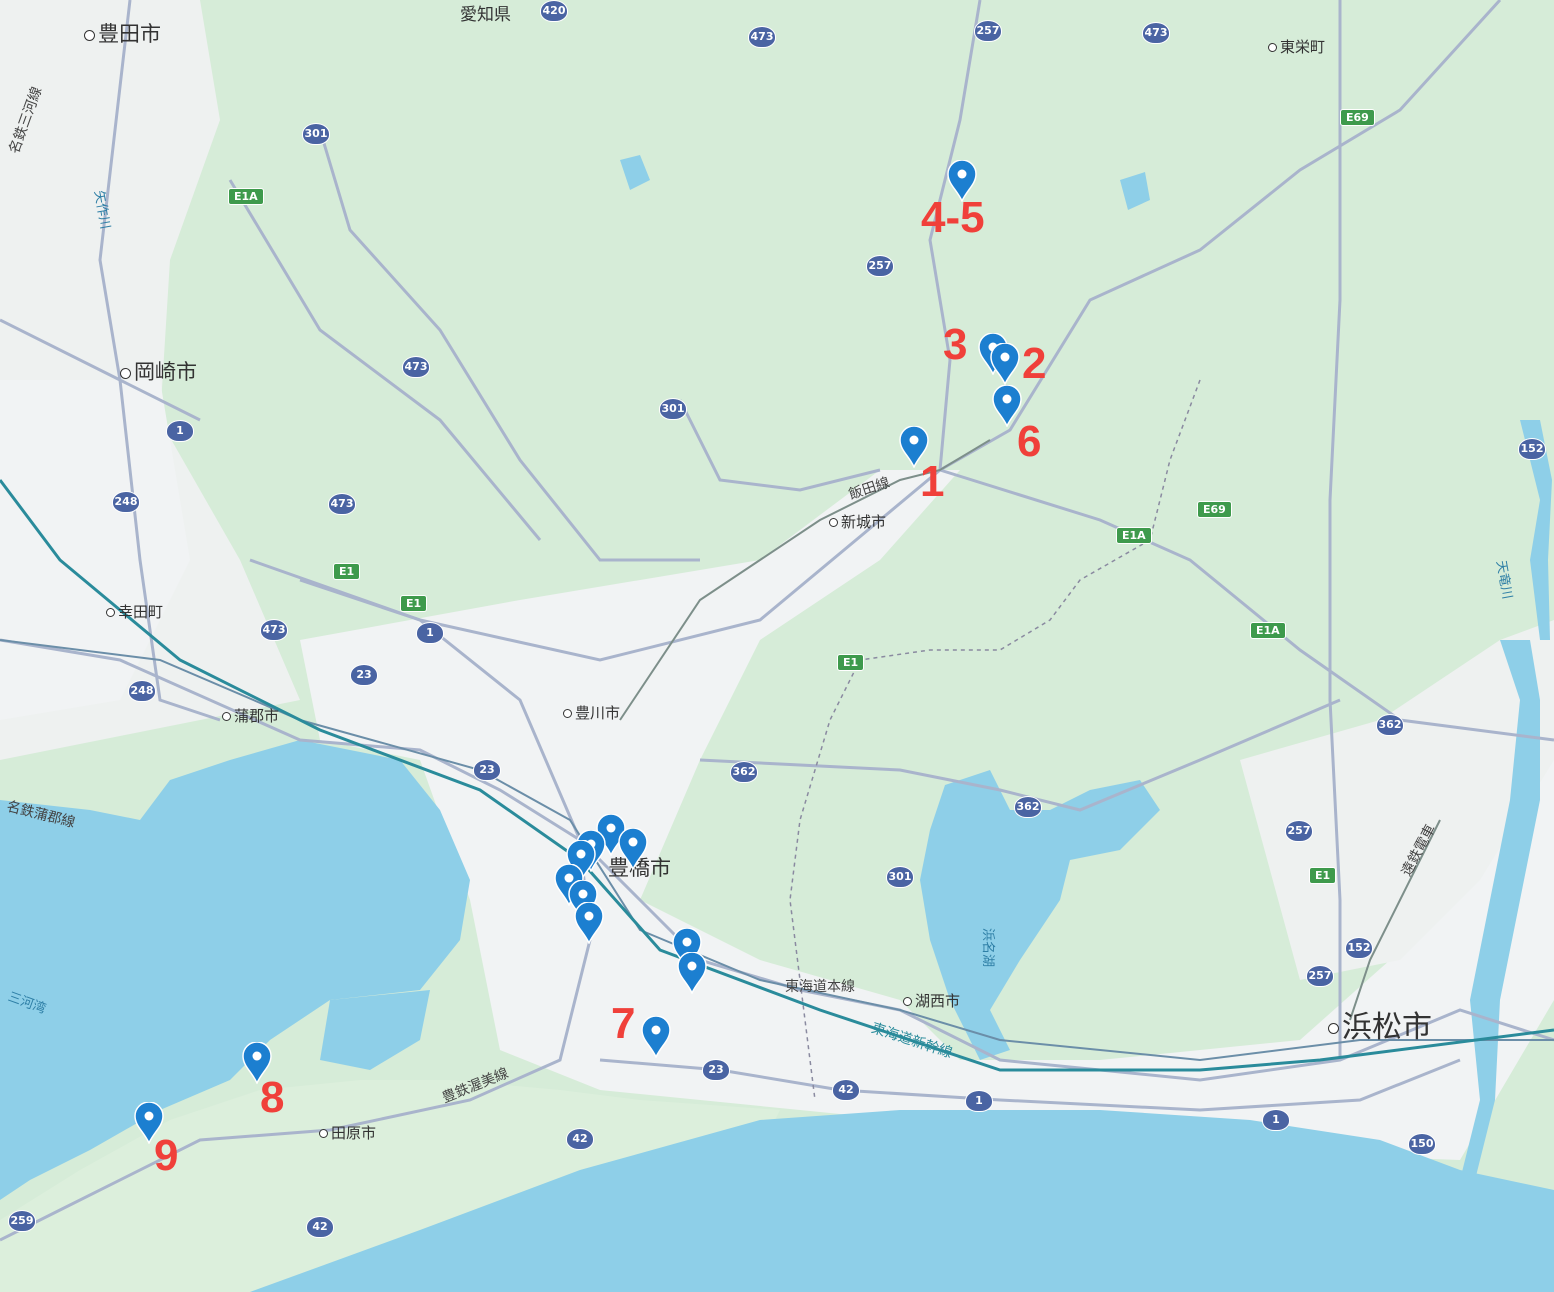  I want to click on marker-number: 9, so click(166, 1155).